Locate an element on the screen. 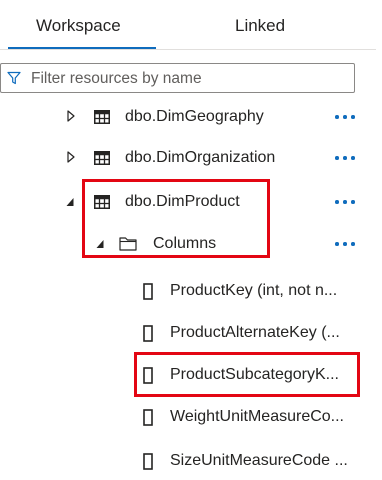  tree-item-label: dbo.DimProduct is located at coordinates (182, 201).